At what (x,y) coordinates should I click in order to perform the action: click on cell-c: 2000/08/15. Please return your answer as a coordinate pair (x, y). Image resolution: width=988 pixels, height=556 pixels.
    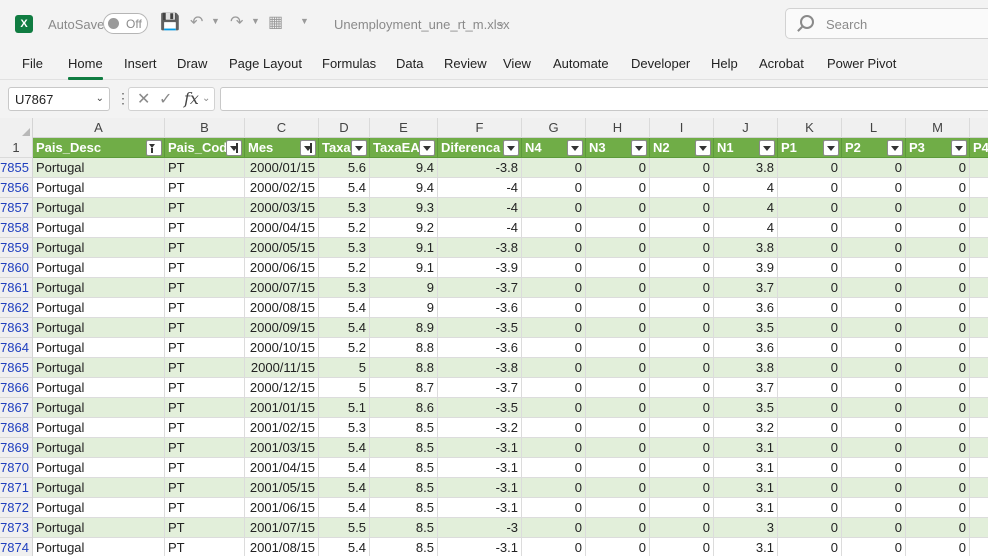
    Looking at the image, I should click on (282, 308).